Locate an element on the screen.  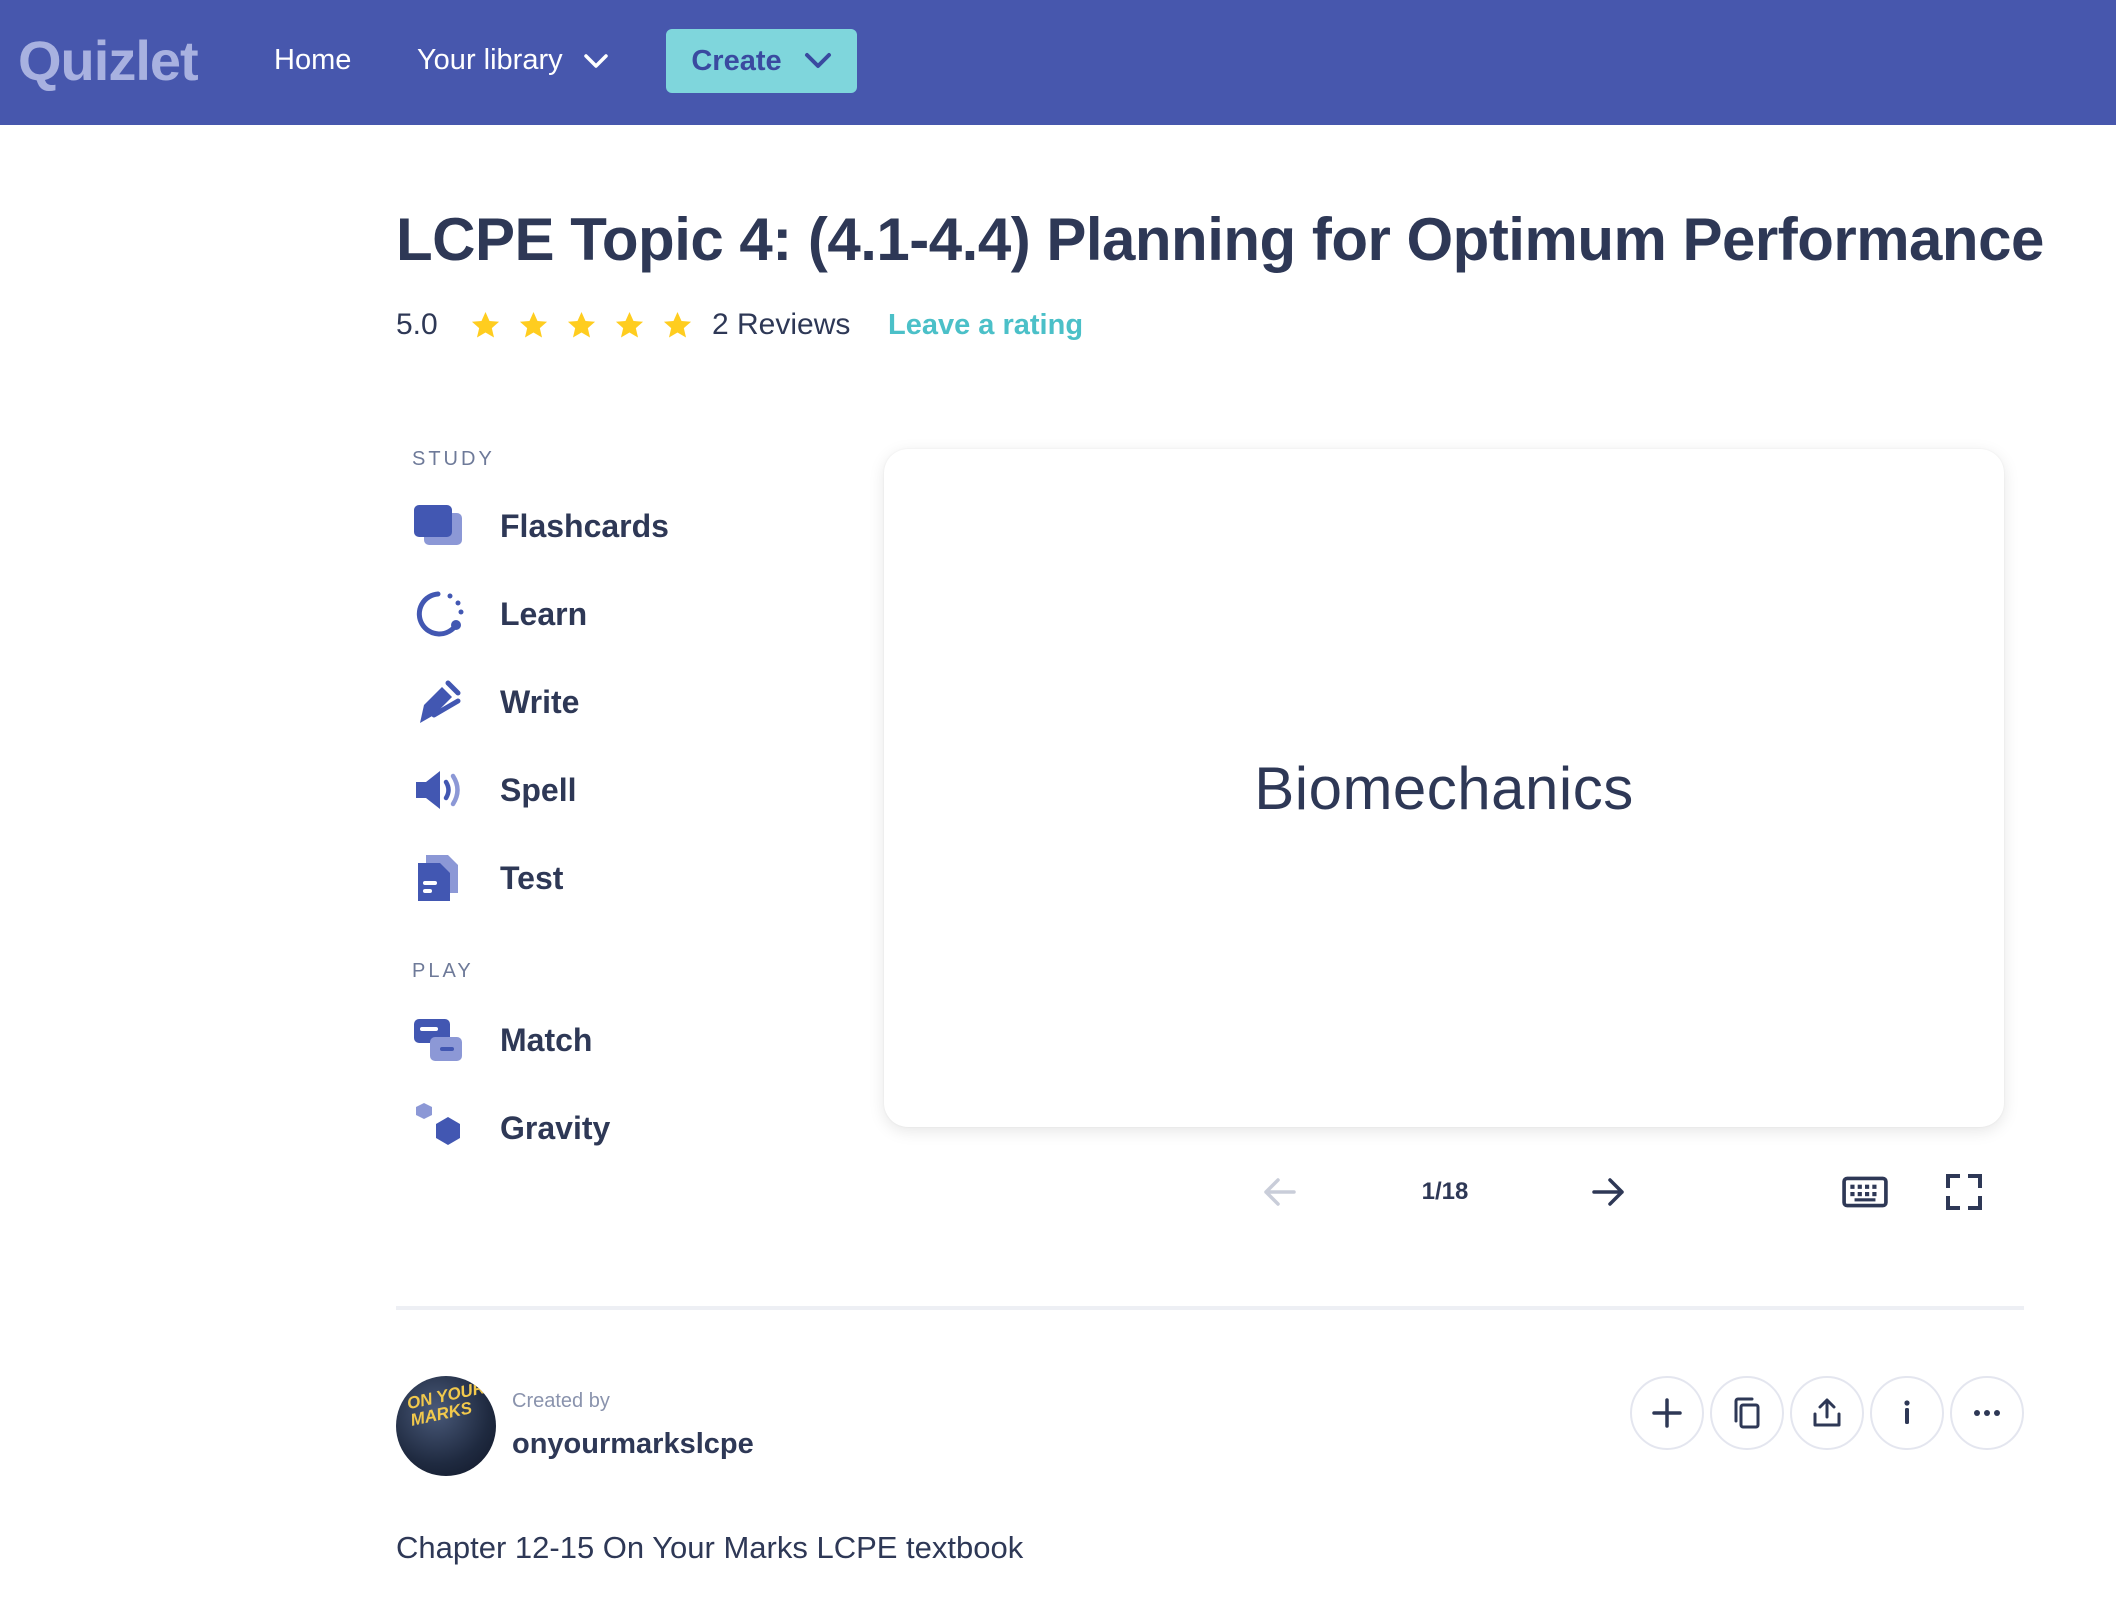
keyboard-shortcuts-button is located at coordinates (1865, 1192).